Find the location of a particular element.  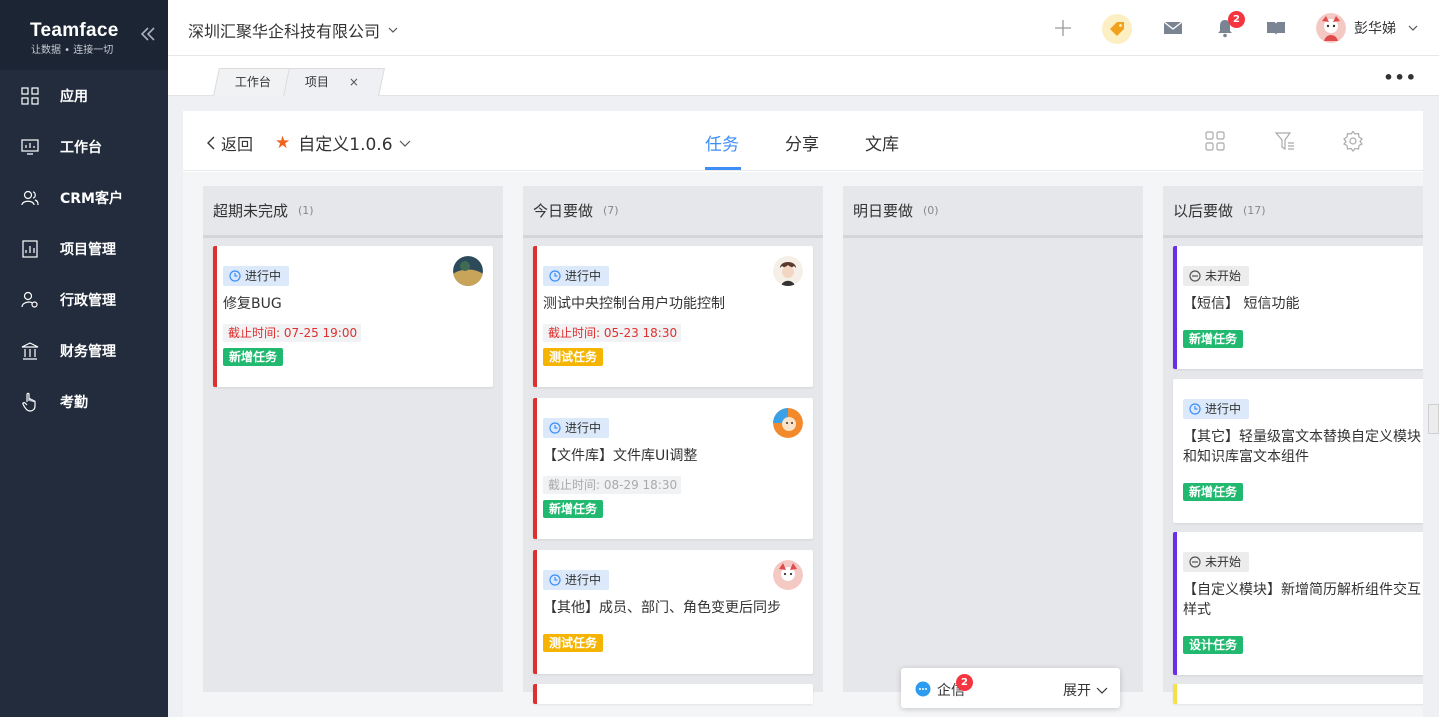

column-count: (17) is located at coordinates (1254, 210).